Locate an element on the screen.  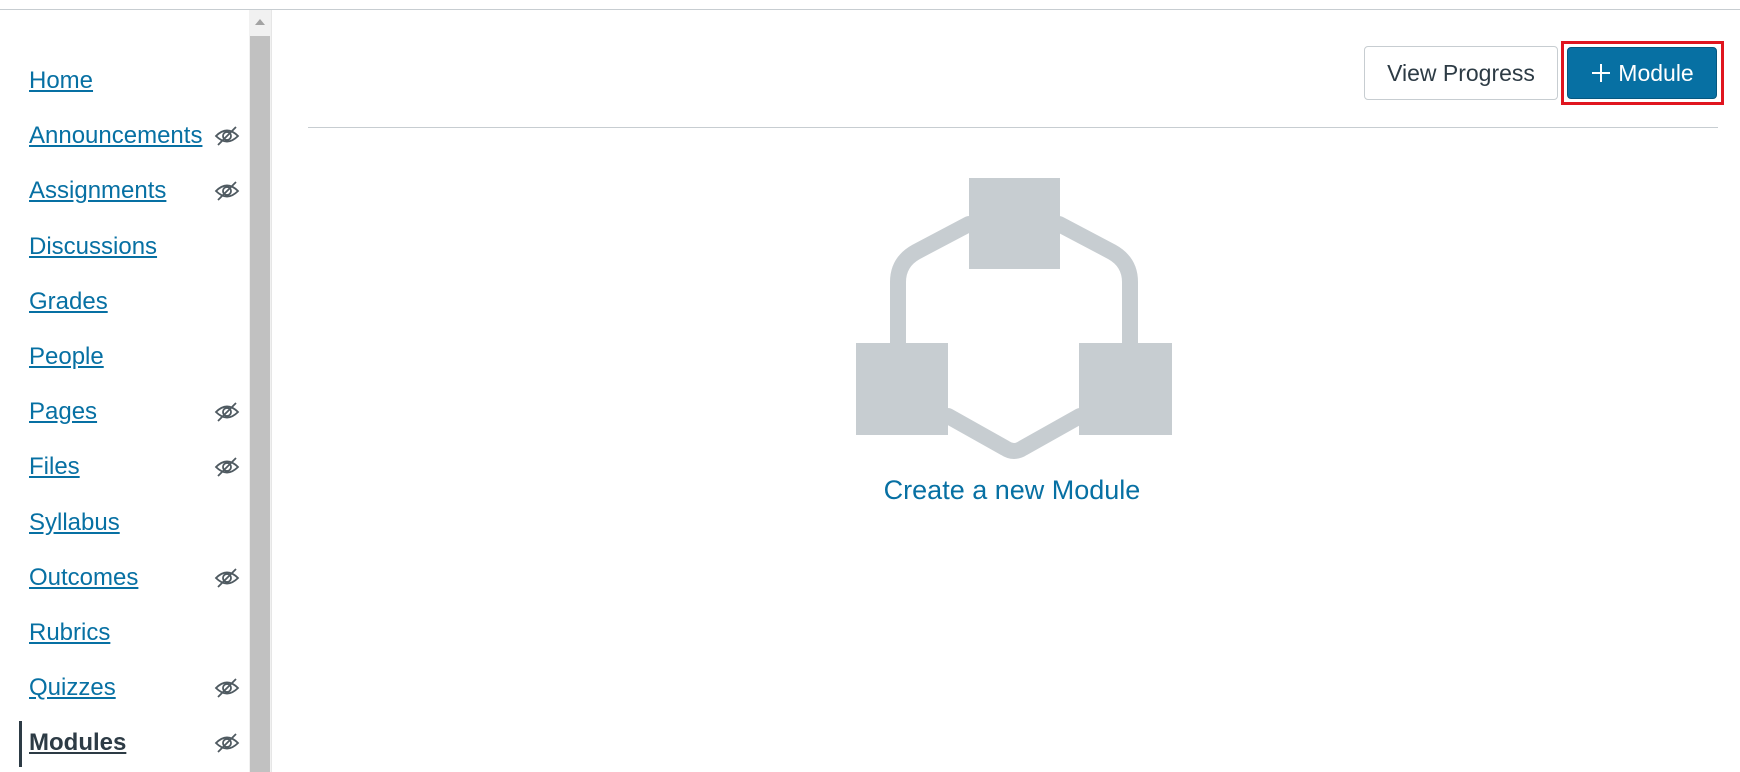
plus-icon is located at coordinates (1601, 73).